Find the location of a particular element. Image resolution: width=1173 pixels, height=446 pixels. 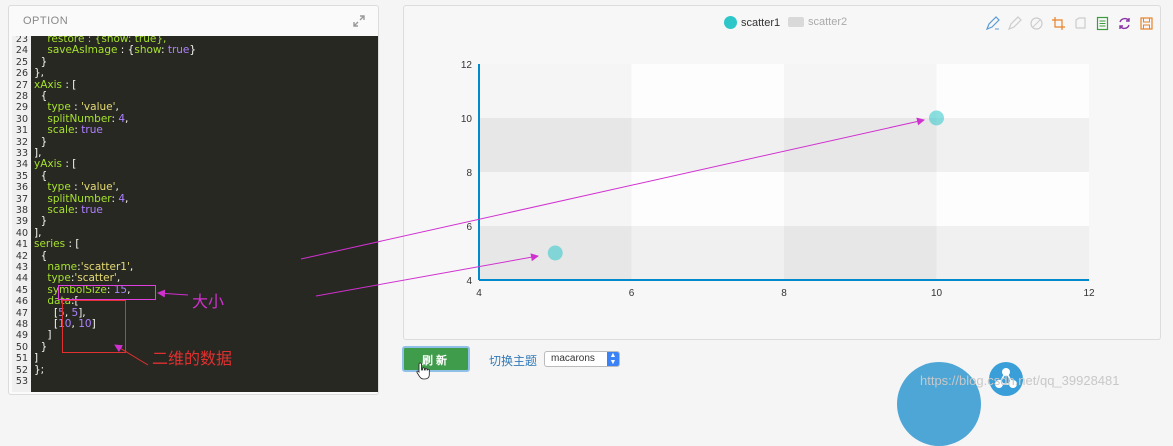

theme-switch-label: 切换主题 is located at coordinates (513, 361).